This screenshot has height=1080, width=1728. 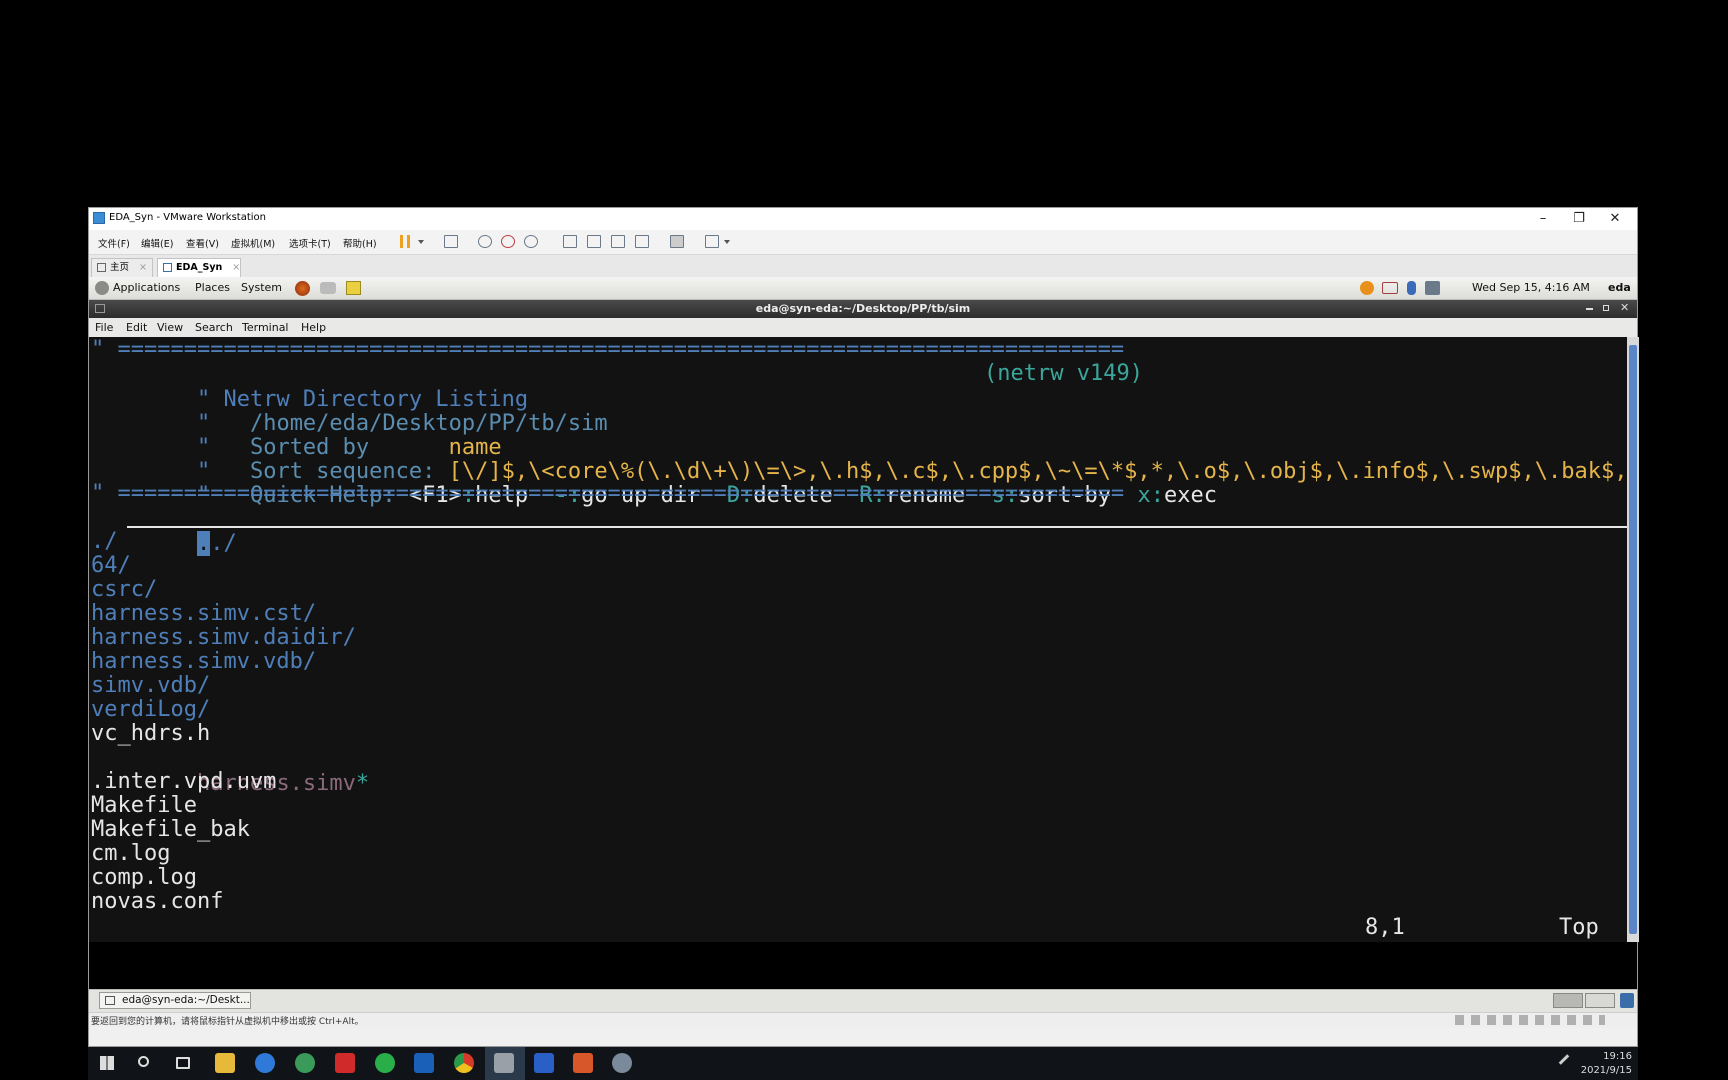 I want to click on list-item: Makefile_bak, so click(x=170, y=830).